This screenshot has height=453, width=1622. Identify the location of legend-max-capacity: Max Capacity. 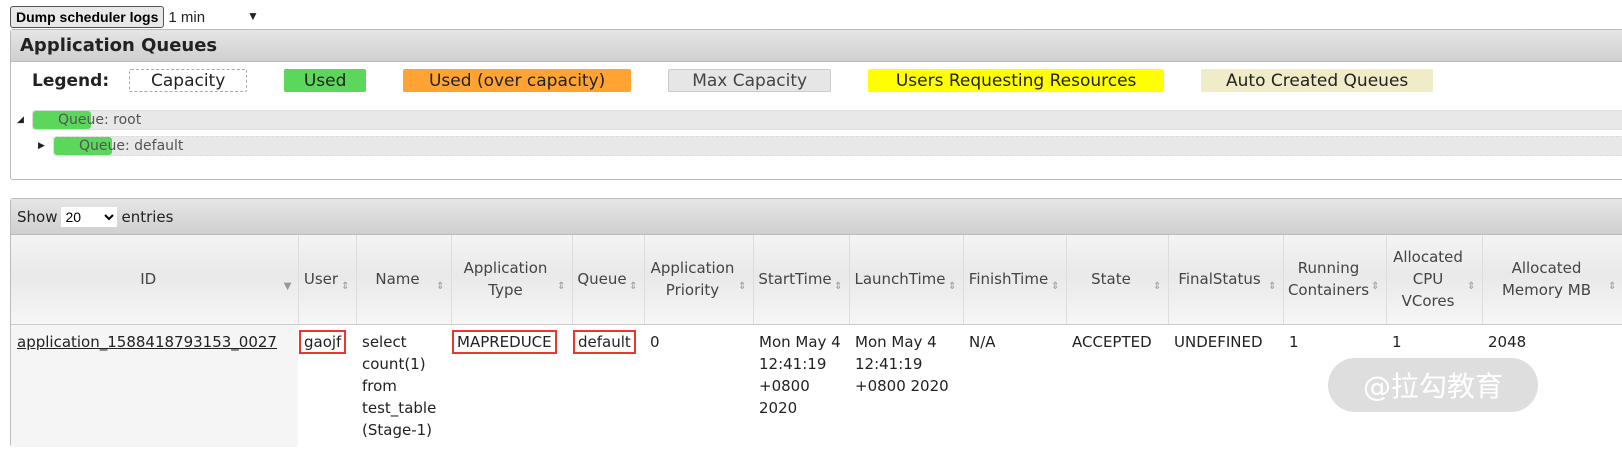
(750, 80).